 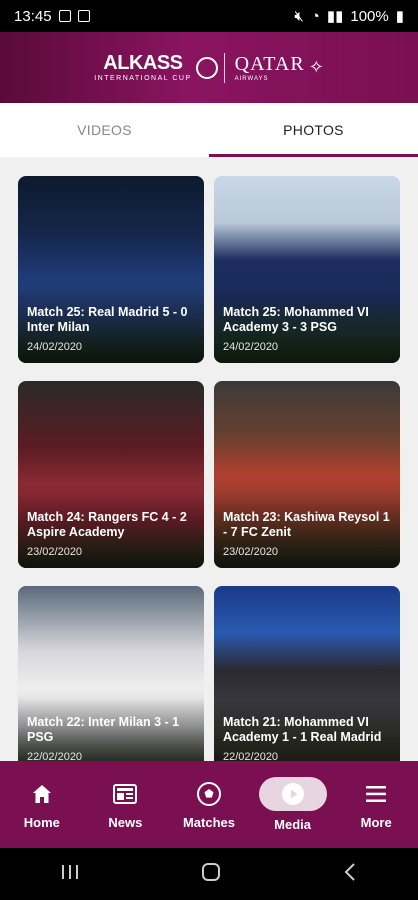 I want to click on home-button-icon, so click(x=211, y=874).